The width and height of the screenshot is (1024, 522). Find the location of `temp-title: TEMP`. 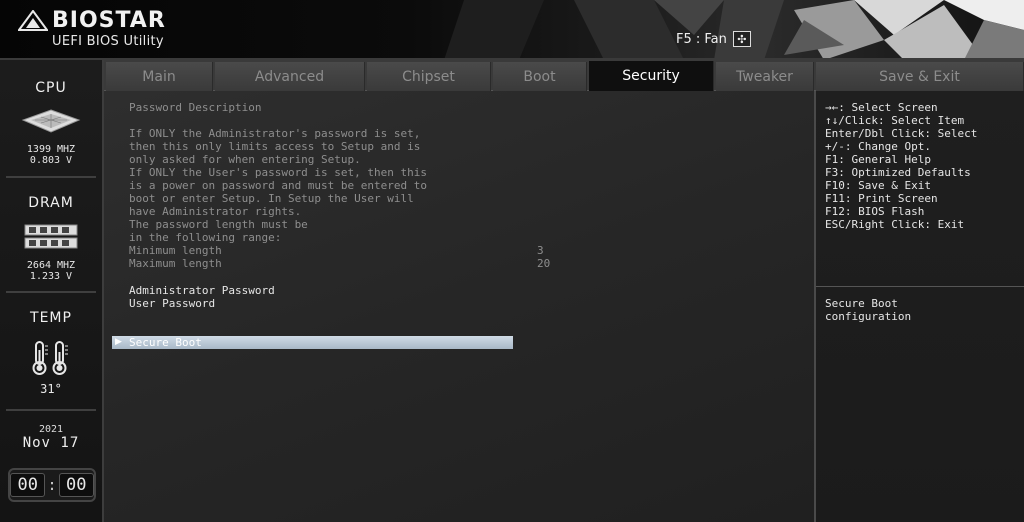

temp-title: TEMP is located at coordinates (51, 318).